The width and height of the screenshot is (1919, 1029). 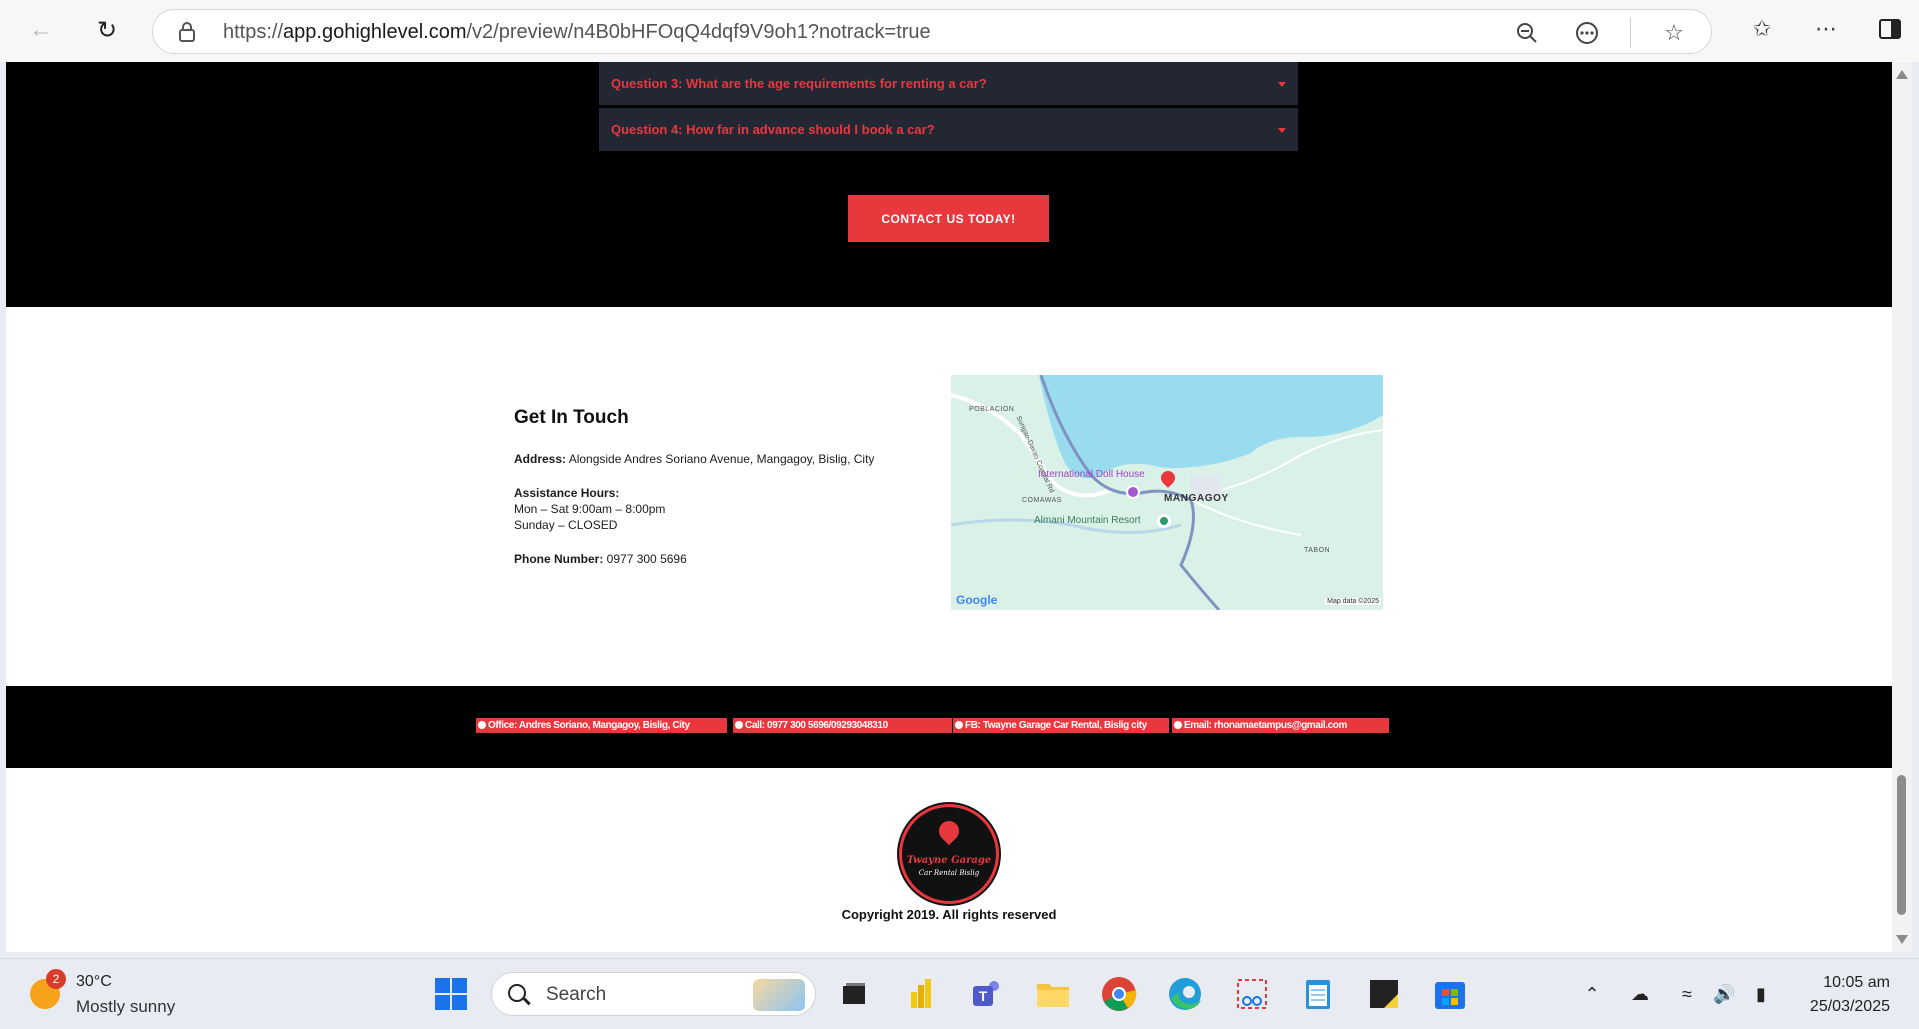 What do you see at coordinates (959, 725) in the screenshot?
I see `facebook-icon` at bounding box center [959, 725].